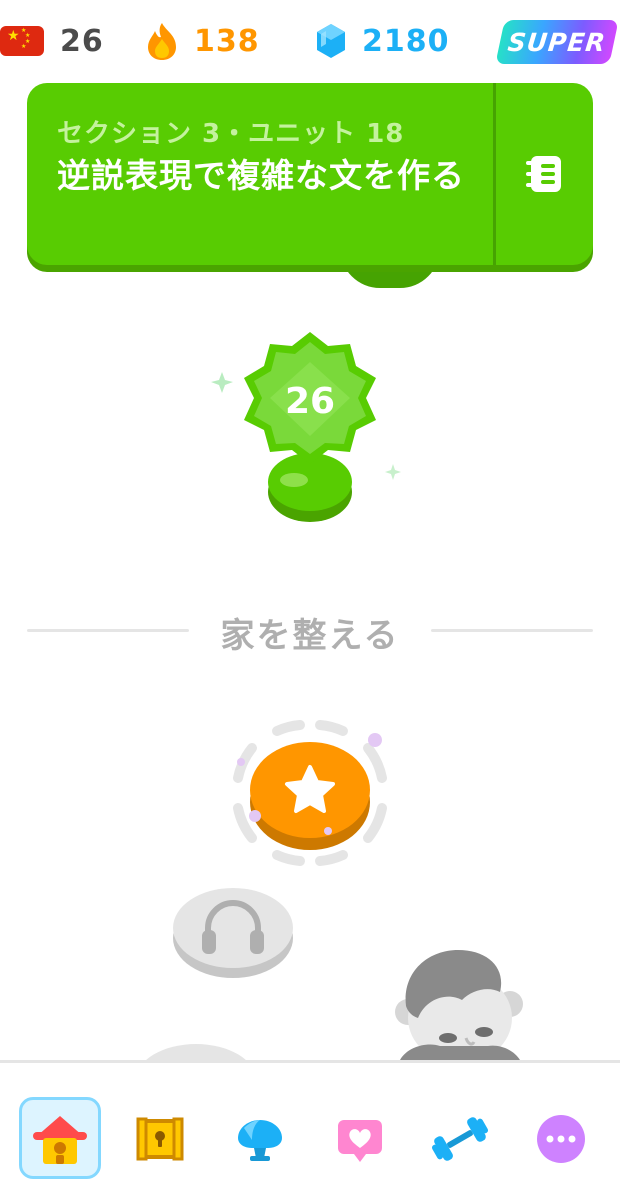 This screenshot has width=620, height=1203. I want to click on china-flag-icon: ★ ★ ★ ★ ★, so click(22, 41).